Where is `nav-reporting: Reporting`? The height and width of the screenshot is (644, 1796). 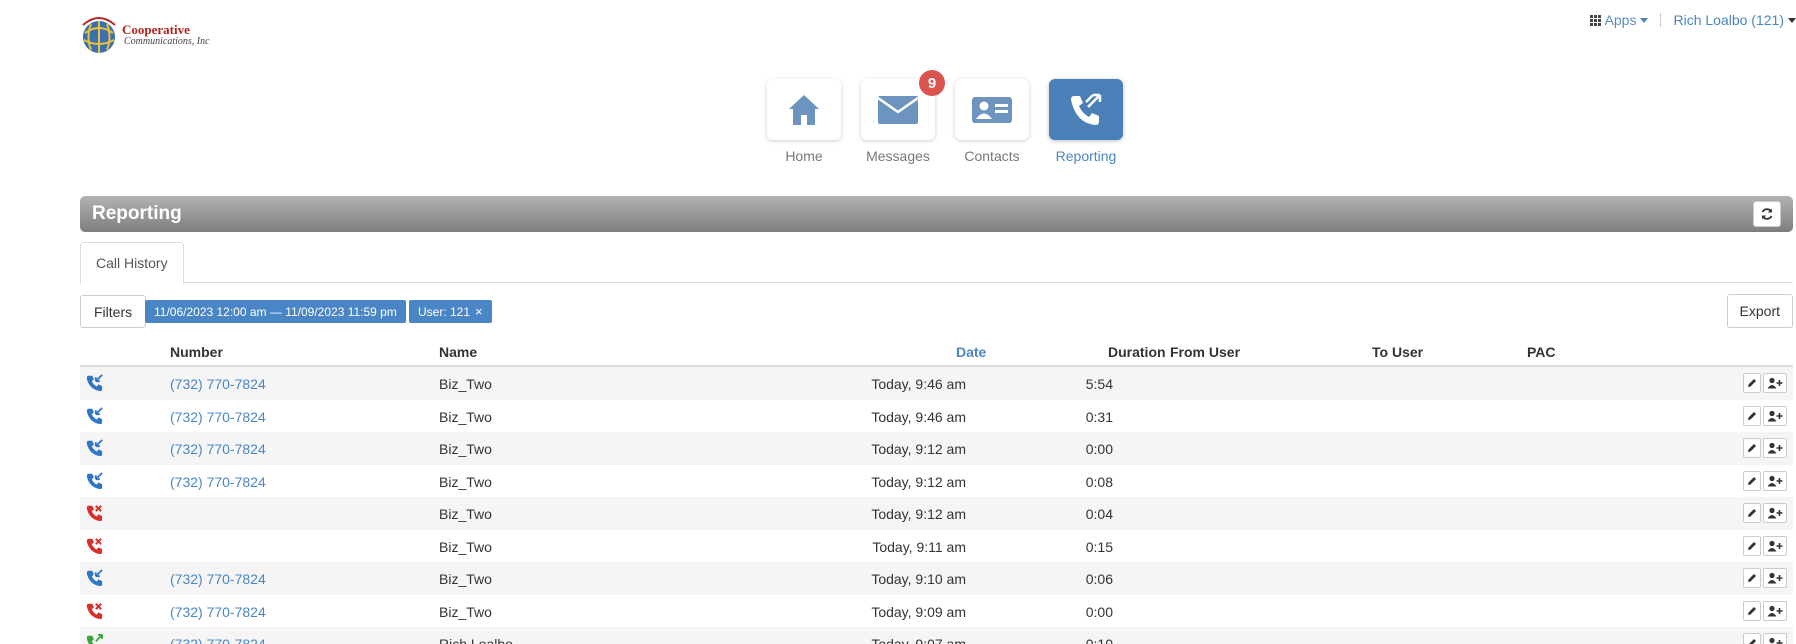 nav-reporting: Reporting is located at coordinates (1086, 121).